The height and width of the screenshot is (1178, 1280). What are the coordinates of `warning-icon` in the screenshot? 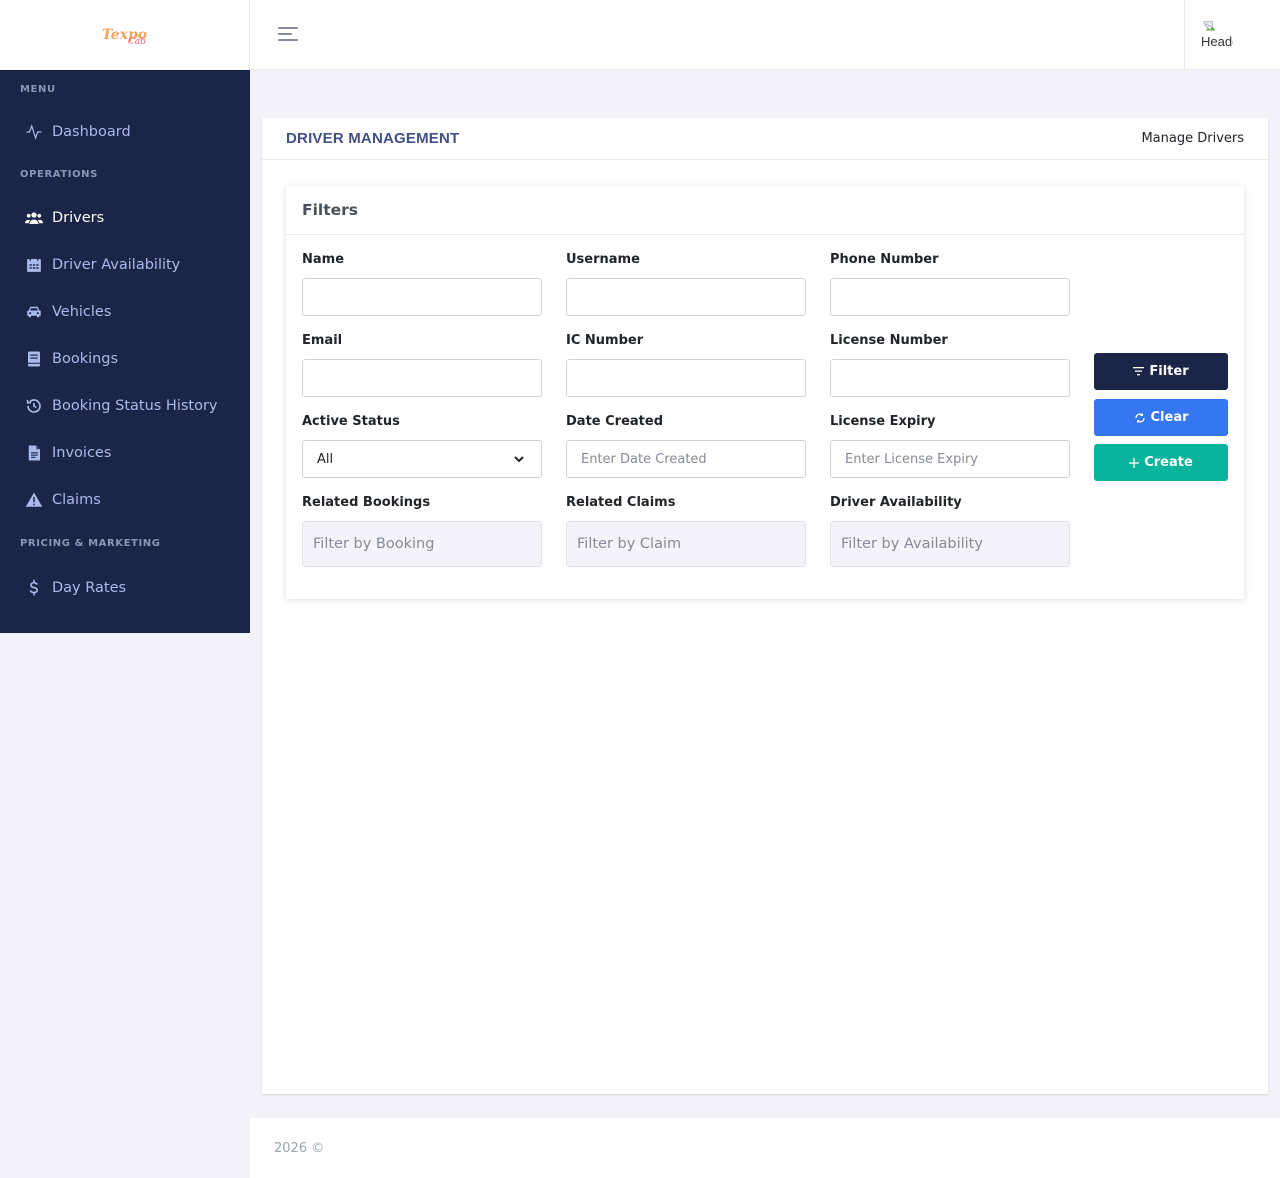 It's located at (34, 500).